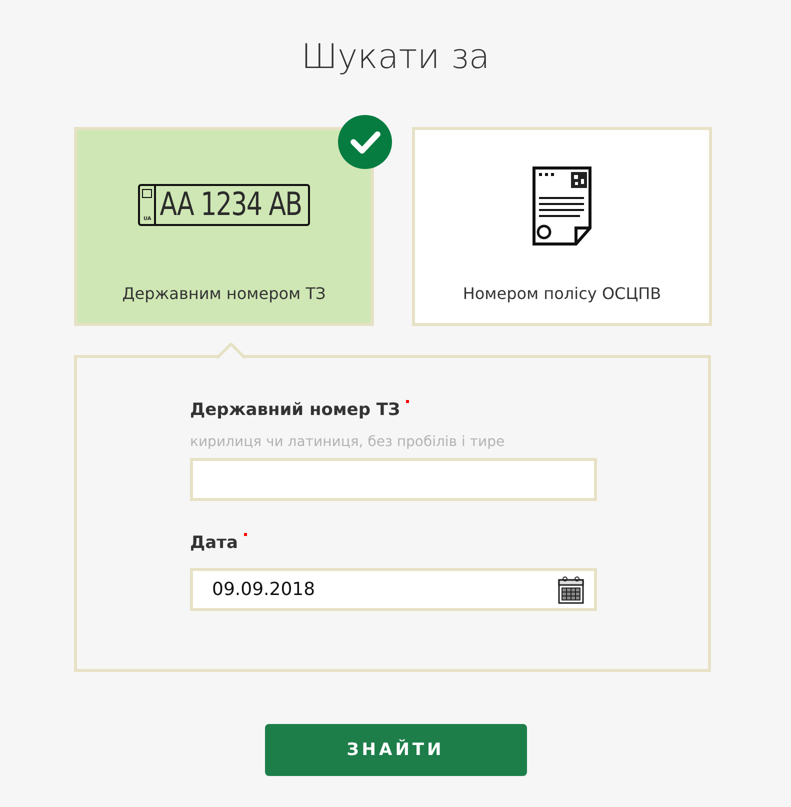 The image size is (791, 807). Describe the element at coordinates (395, 57) in the screenshot. I see `page-title: Шукати за` at that location.